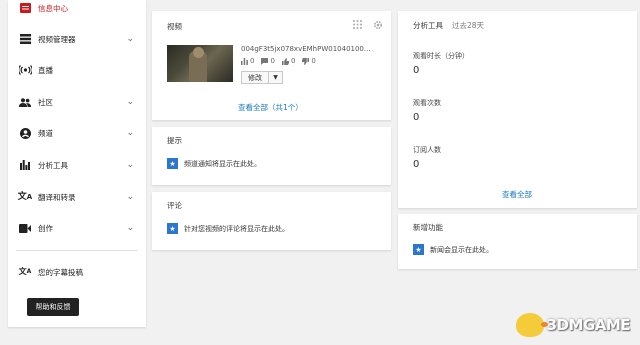 The height and width of the screenshot is (345, 640). Describe the element at coordinates (45, 228) in the screenshot. I see `sidebar-item-label: 创作` at that location.